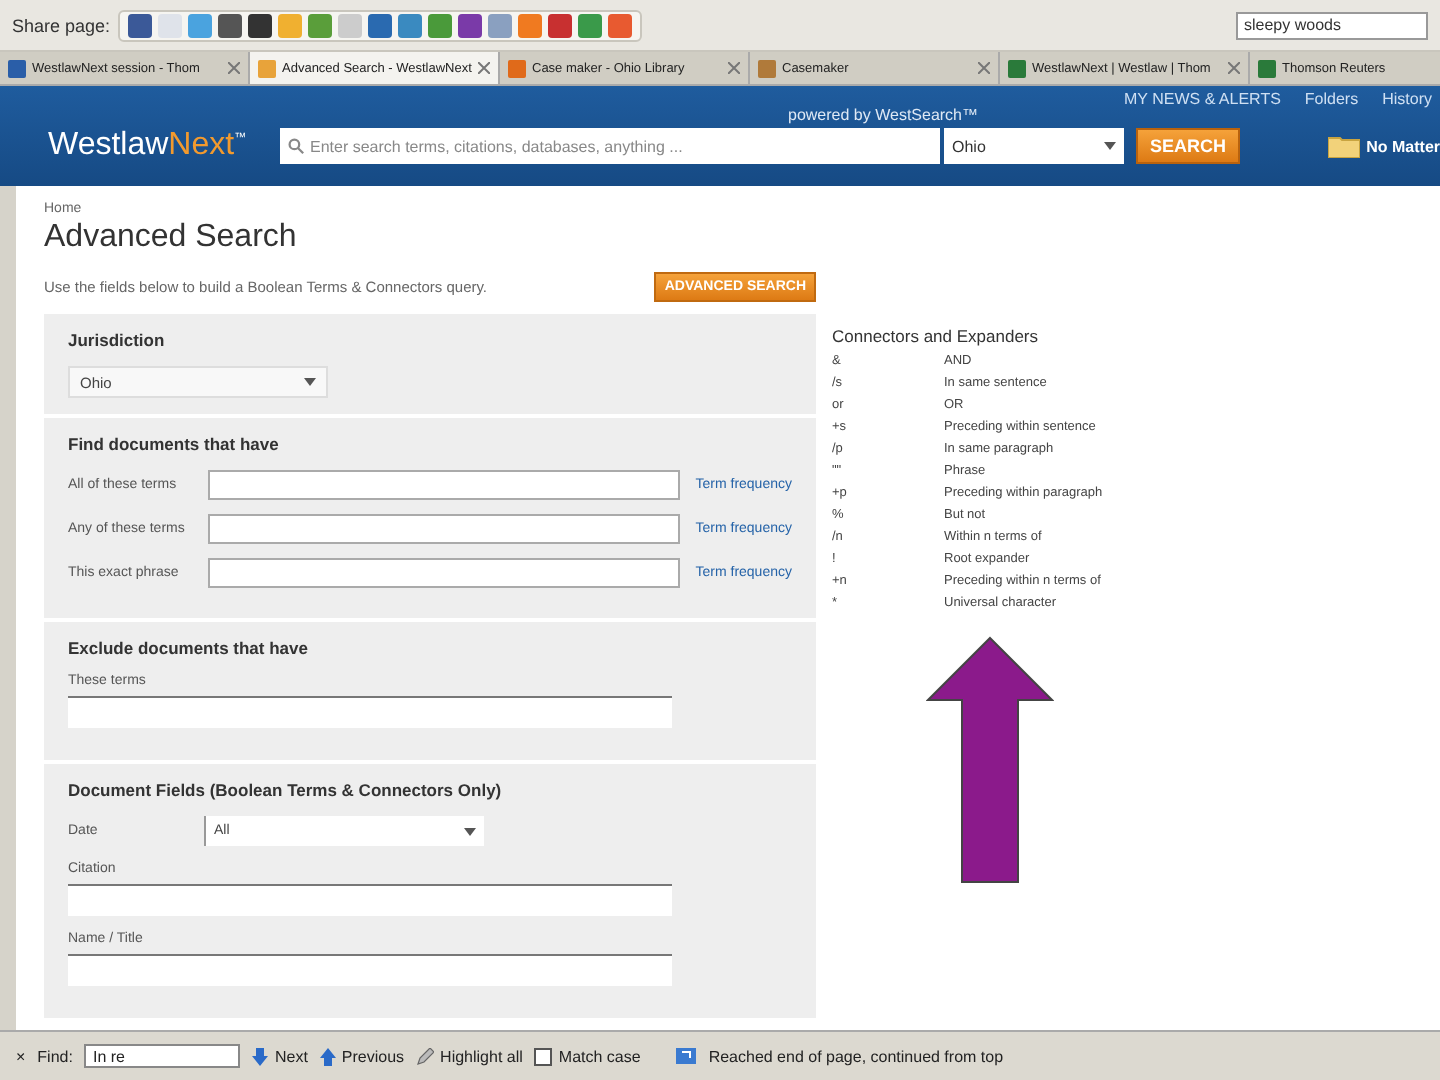  Describe the element at coordinates (1202, 99) in the screenshot. I see `header-link: MY NEWS & ALERTS` at that location.